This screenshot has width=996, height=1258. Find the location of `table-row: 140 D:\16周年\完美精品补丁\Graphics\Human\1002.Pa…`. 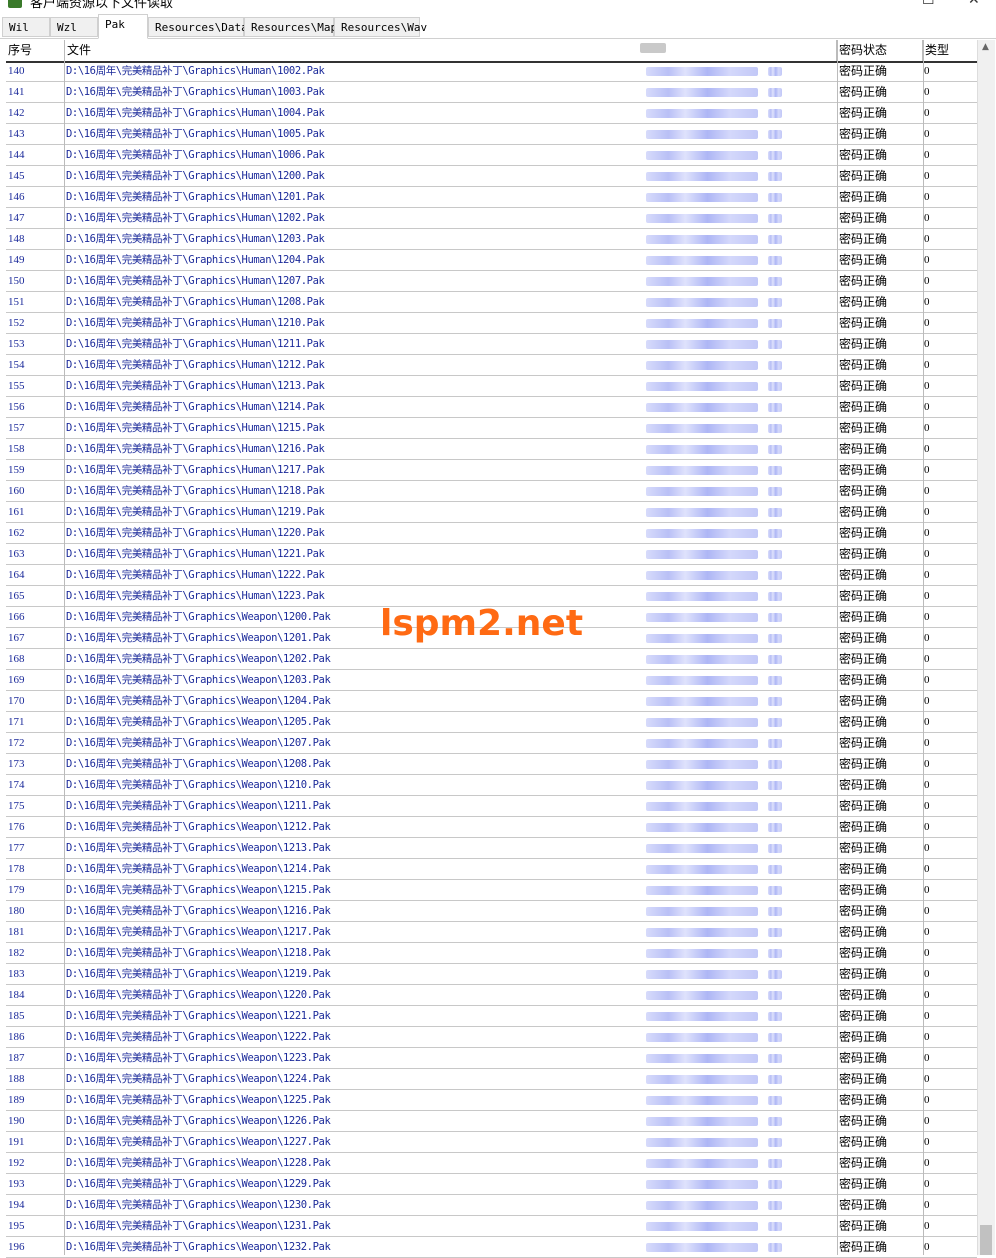

table-row: 140 D:\16周年\完美精品补丁\Graphics\Human\1002.Pa… is located at coordinates (491, 71).